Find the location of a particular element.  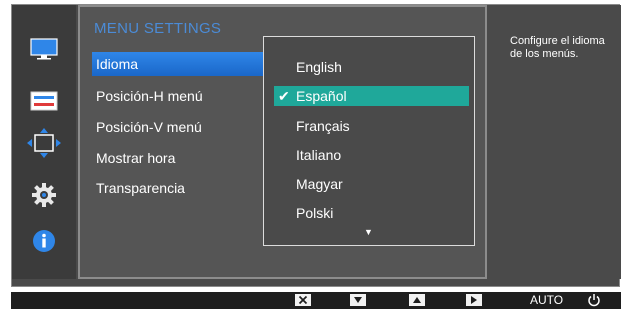

icon-sidebar is located at coordinates (44, 142).